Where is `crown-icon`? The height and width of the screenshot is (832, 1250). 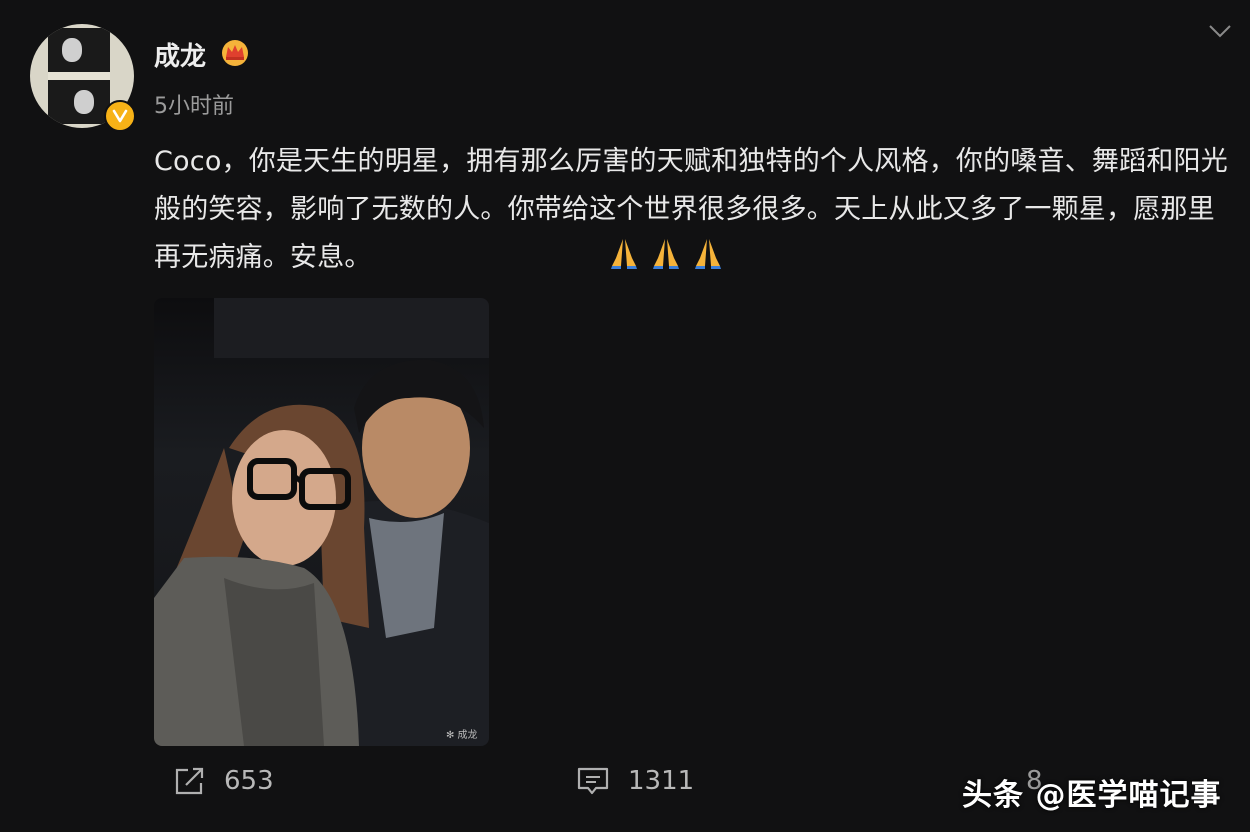 crown-icon is located at coordinates (235, 53).